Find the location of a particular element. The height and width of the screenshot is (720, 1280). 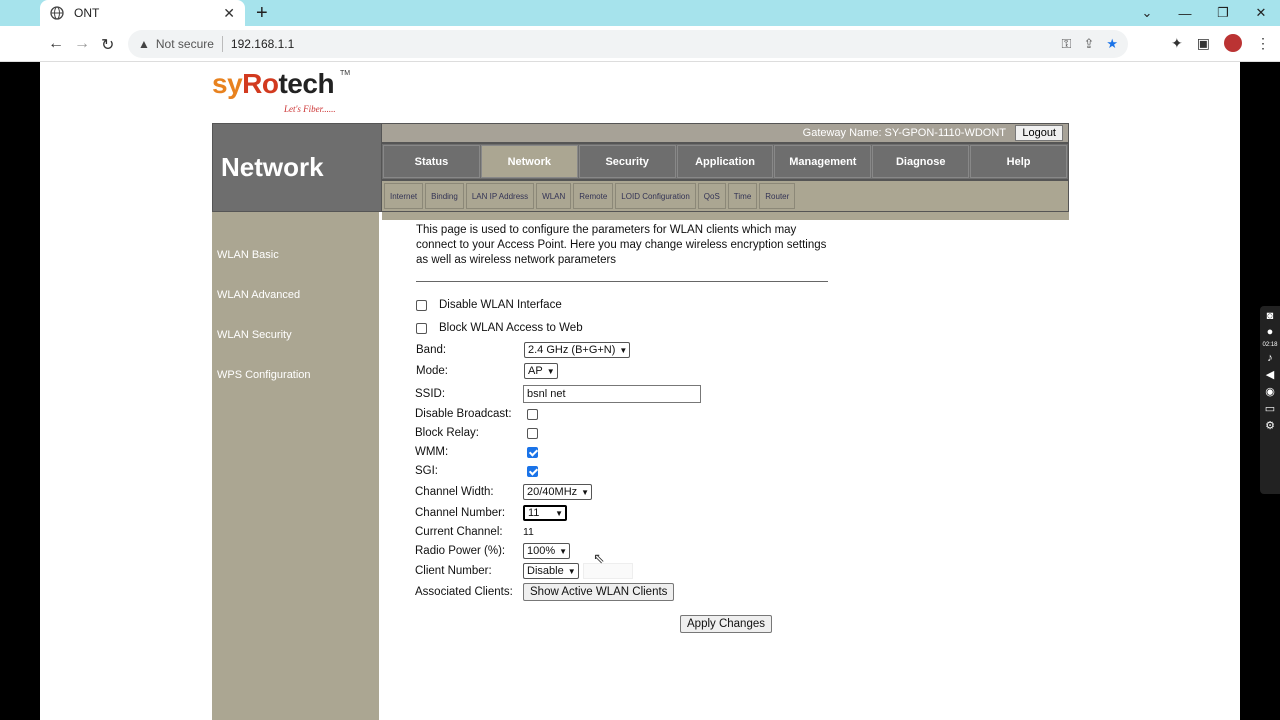

sgi-checkbox is located at coordinates (532, 471).